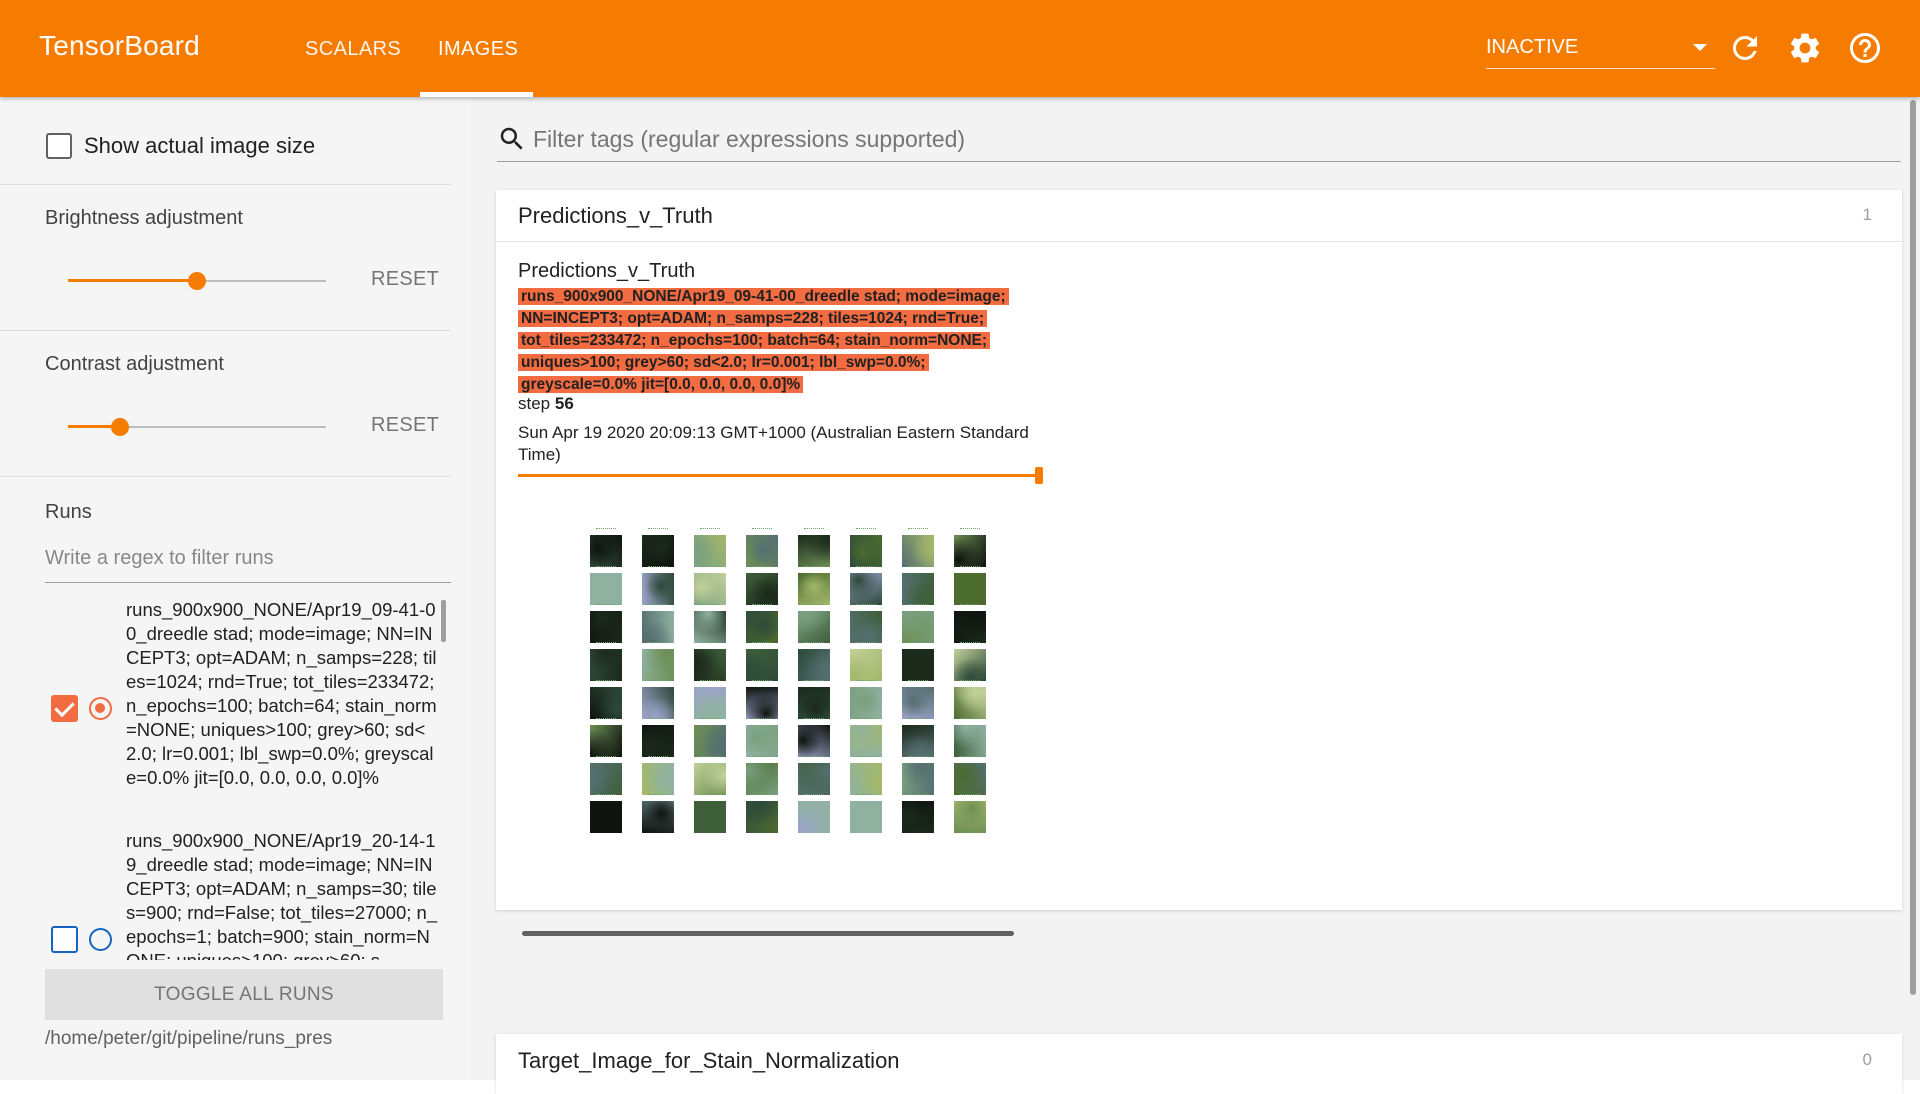  What do you see at coordinates (778, 475) in the screenshot?
I see `step-slider-track` at bounding box center [778, 475].